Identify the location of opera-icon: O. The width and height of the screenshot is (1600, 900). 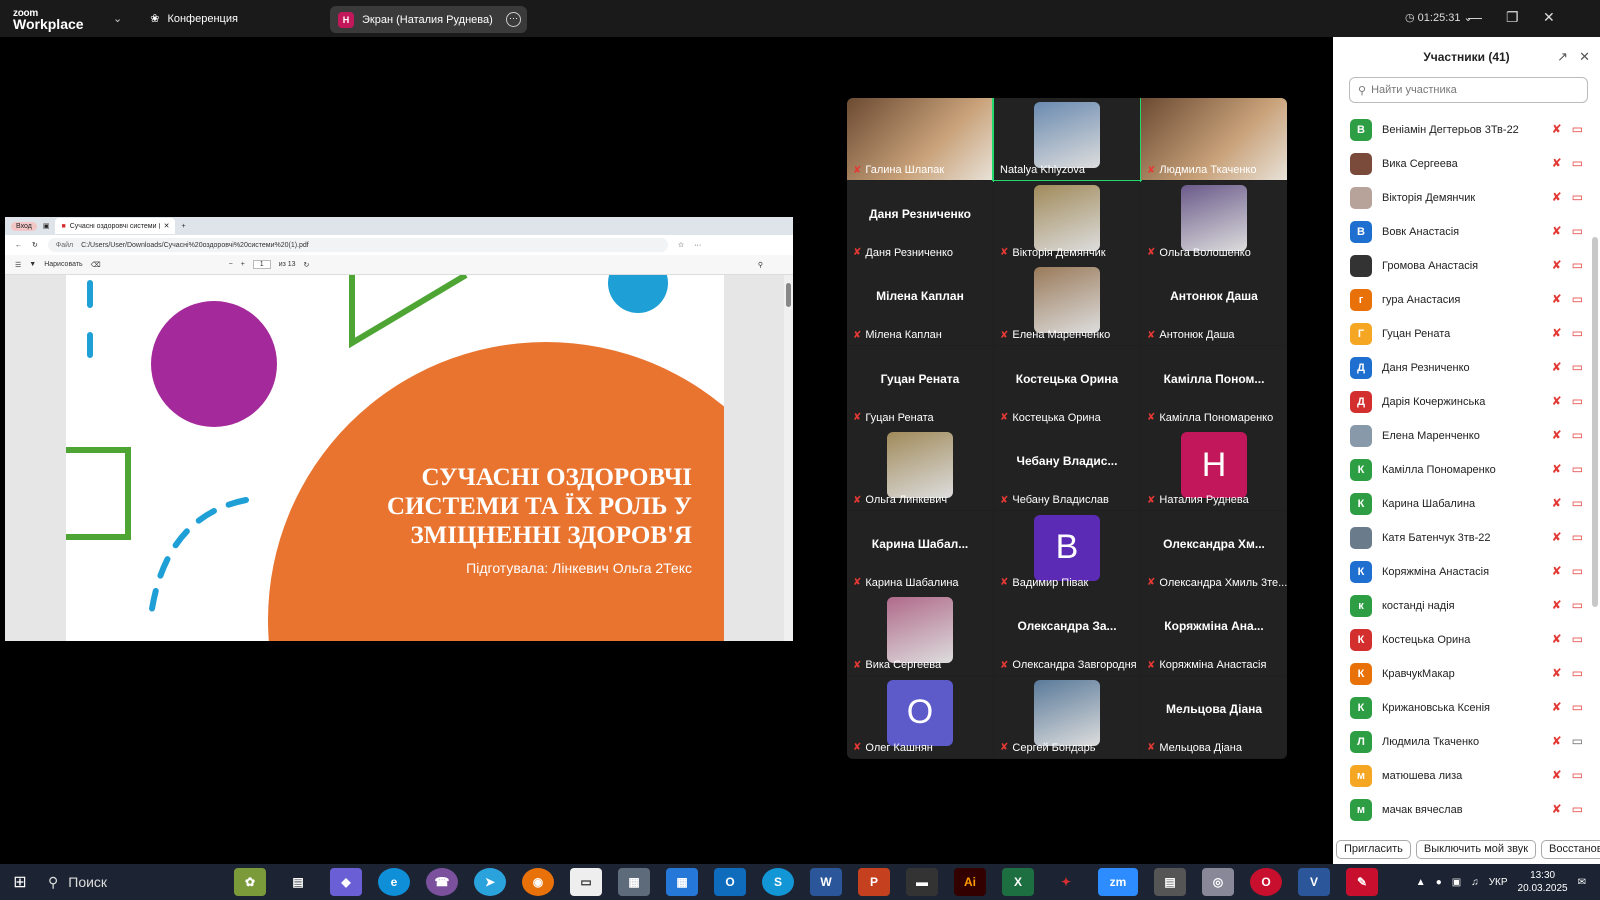
(1266, 882).